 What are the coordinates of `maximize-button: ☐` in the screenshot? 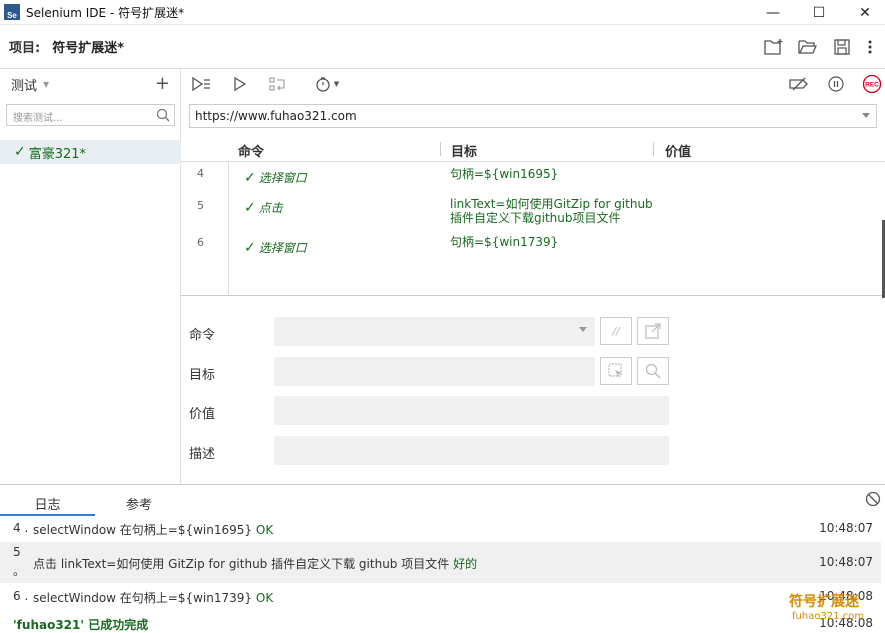 It's located at (819, 12).